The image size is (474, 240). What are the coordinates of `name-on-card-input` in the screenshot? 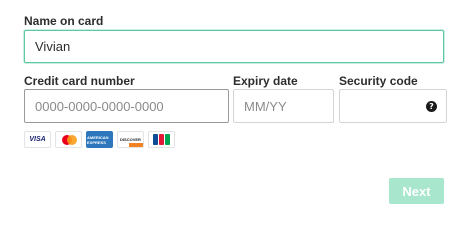 It's located at (234, 46).